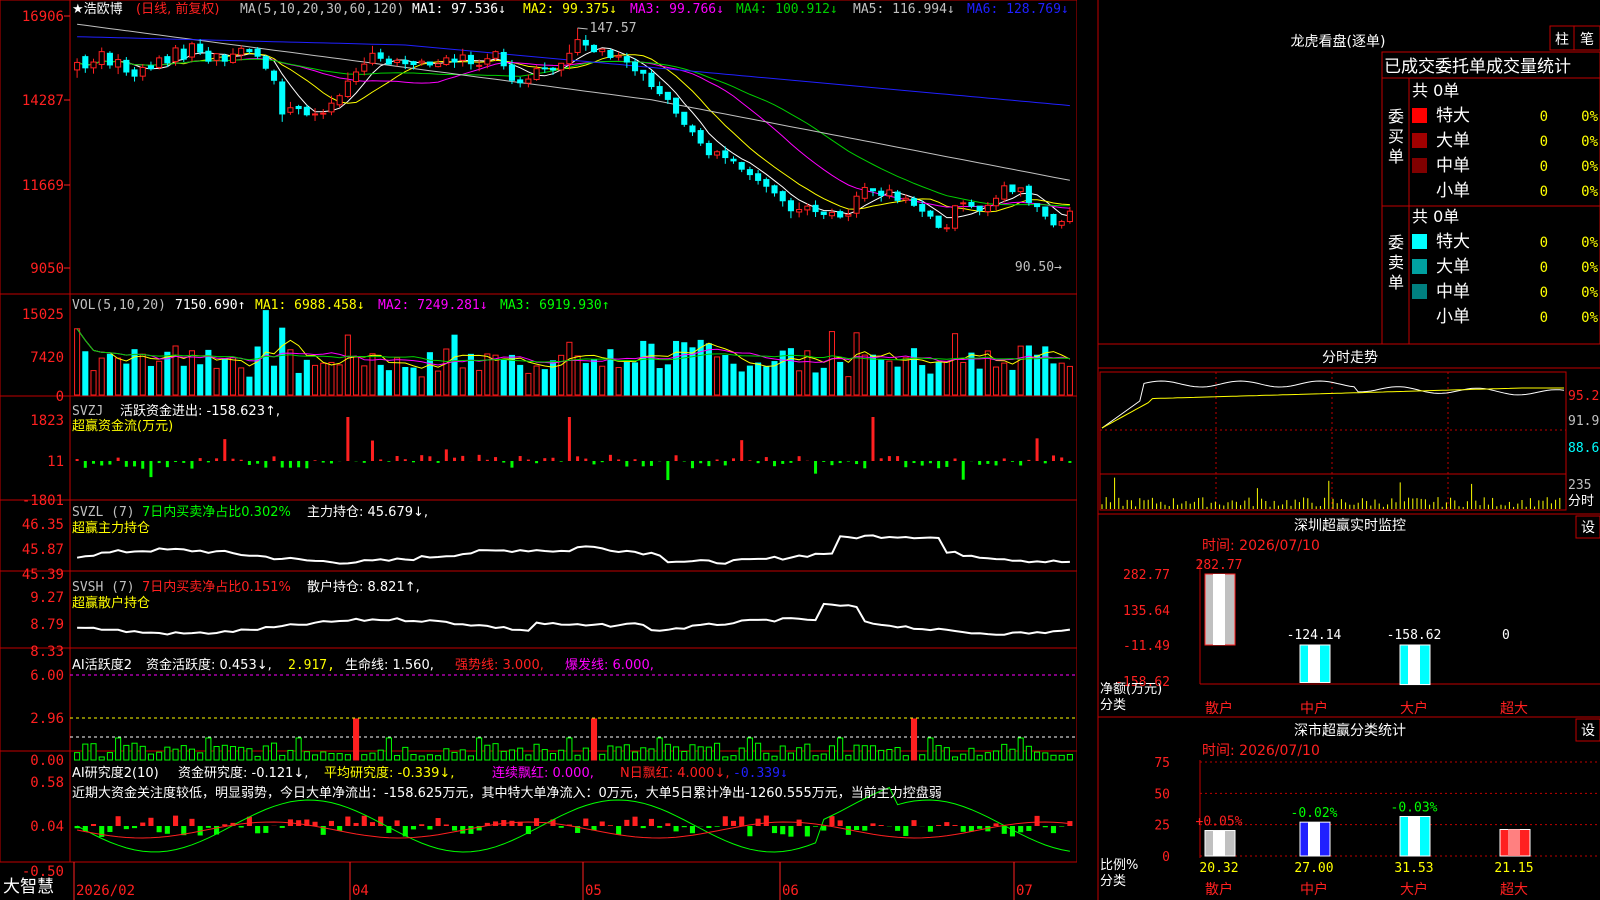  I want to click on class-bar-delta: +0.05%, so click(1219, 822).